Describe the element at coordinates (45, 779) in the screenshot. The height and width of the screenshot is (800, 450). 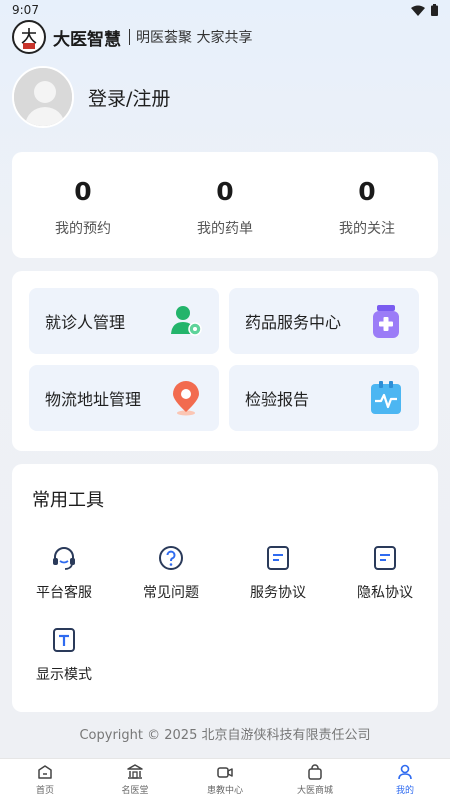
I see `tab-home: 首页` at that location.